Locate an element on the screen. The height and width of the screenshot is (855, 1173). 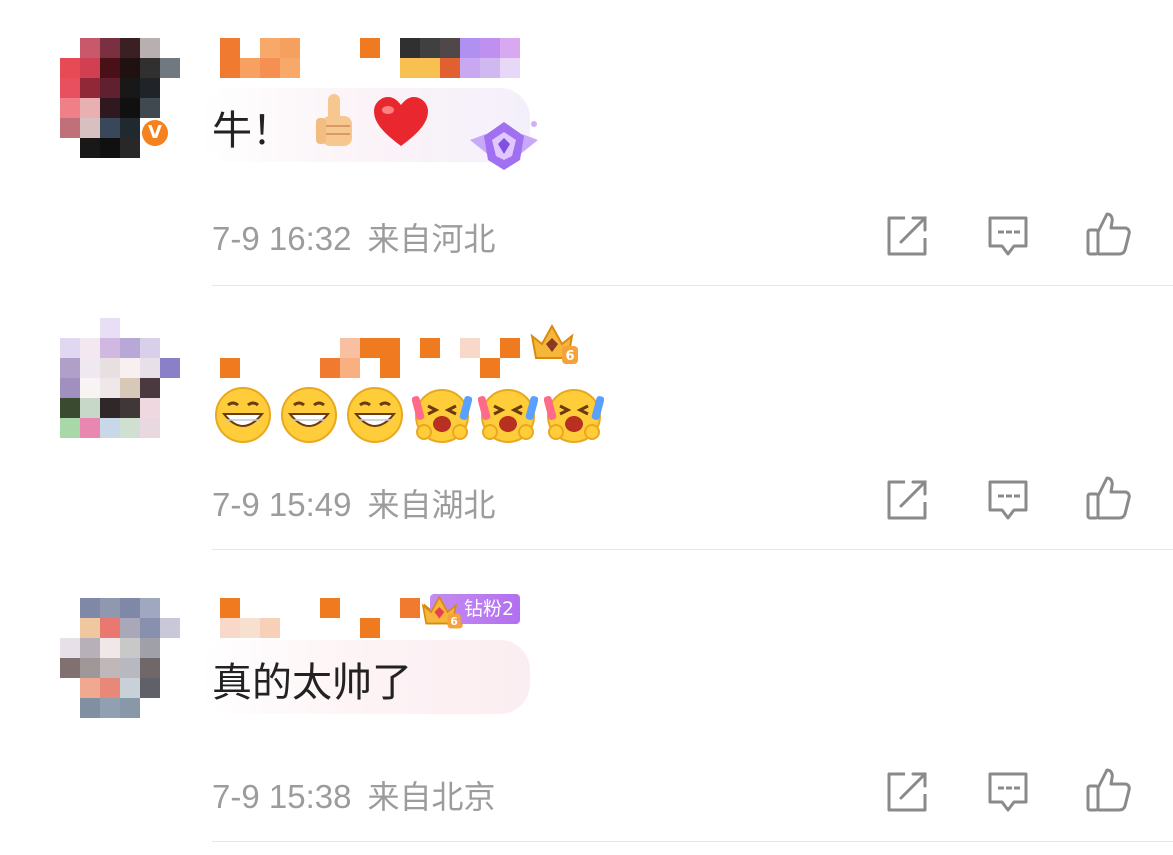
comment-text: 真的太帅了 is located at coordinates (312, 683).